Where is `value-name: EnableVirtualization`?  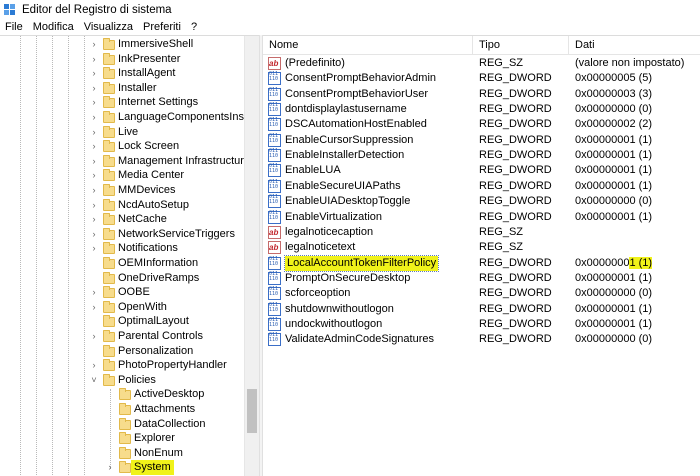
value-name: EnableVirtualization is located at coordinates (334, 216).